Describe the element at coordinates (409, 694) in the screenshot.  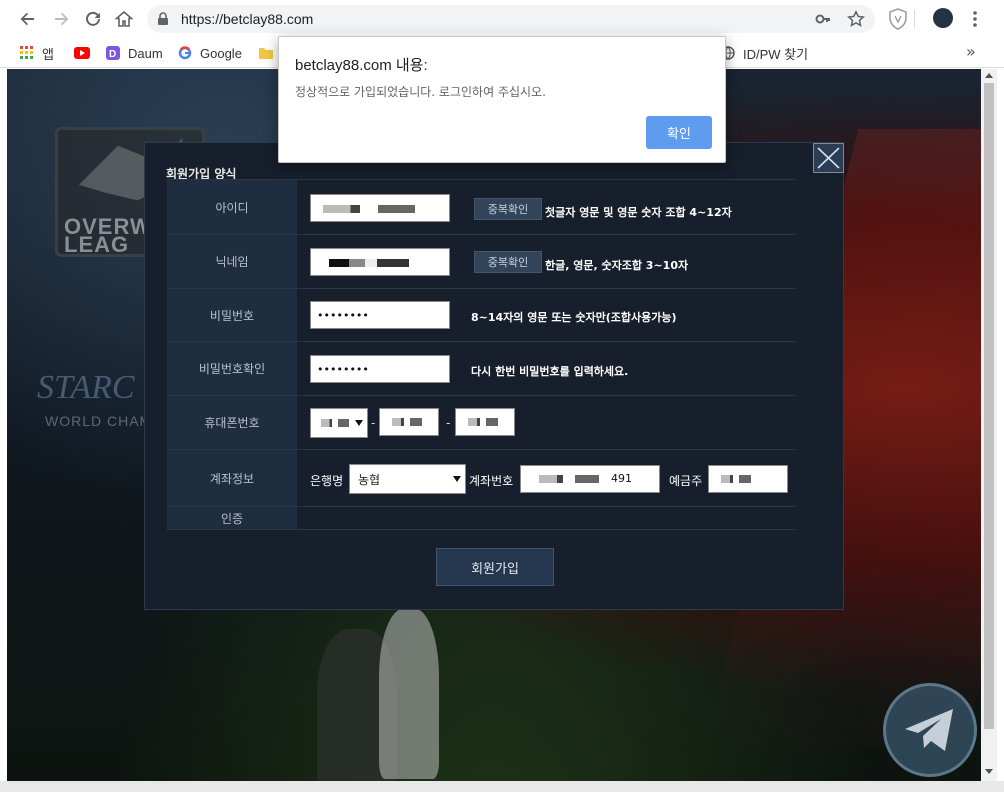
I see `bg-pitcher-figure` at that location.